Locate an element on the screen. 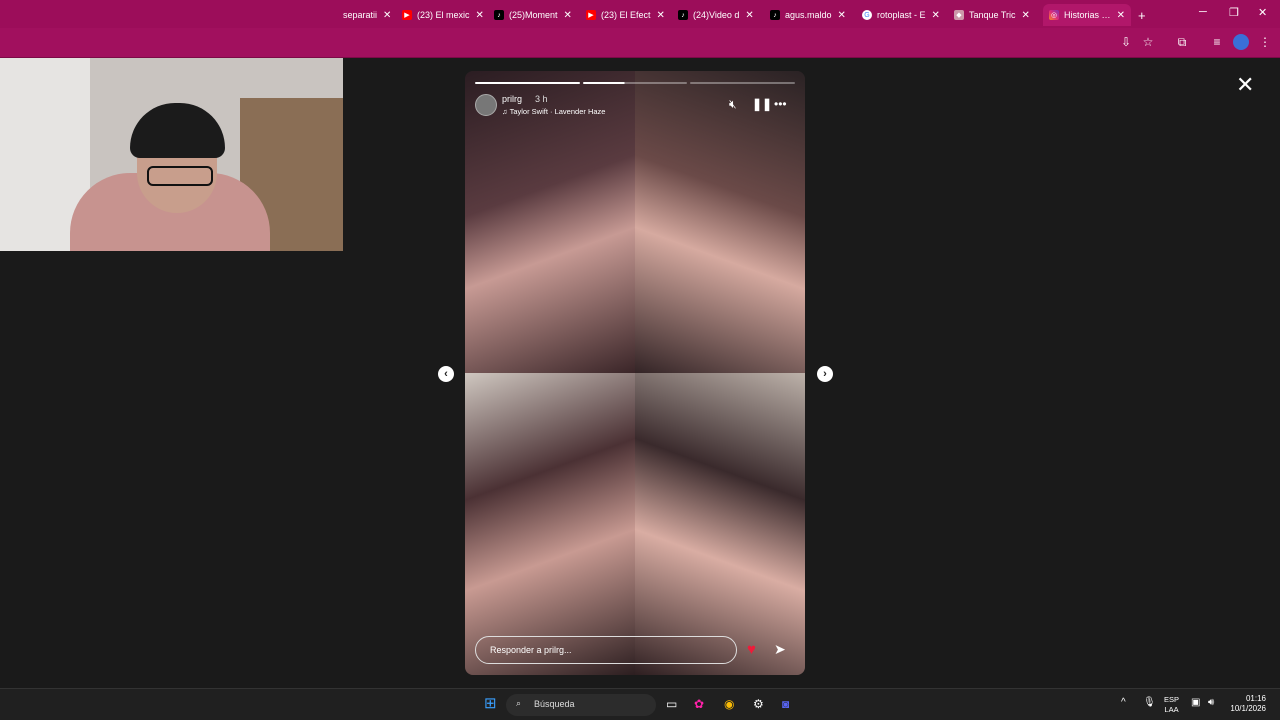 This screenshot has height=720, width=1280. new-tab-button: + is located at coordinates (1145, 15).